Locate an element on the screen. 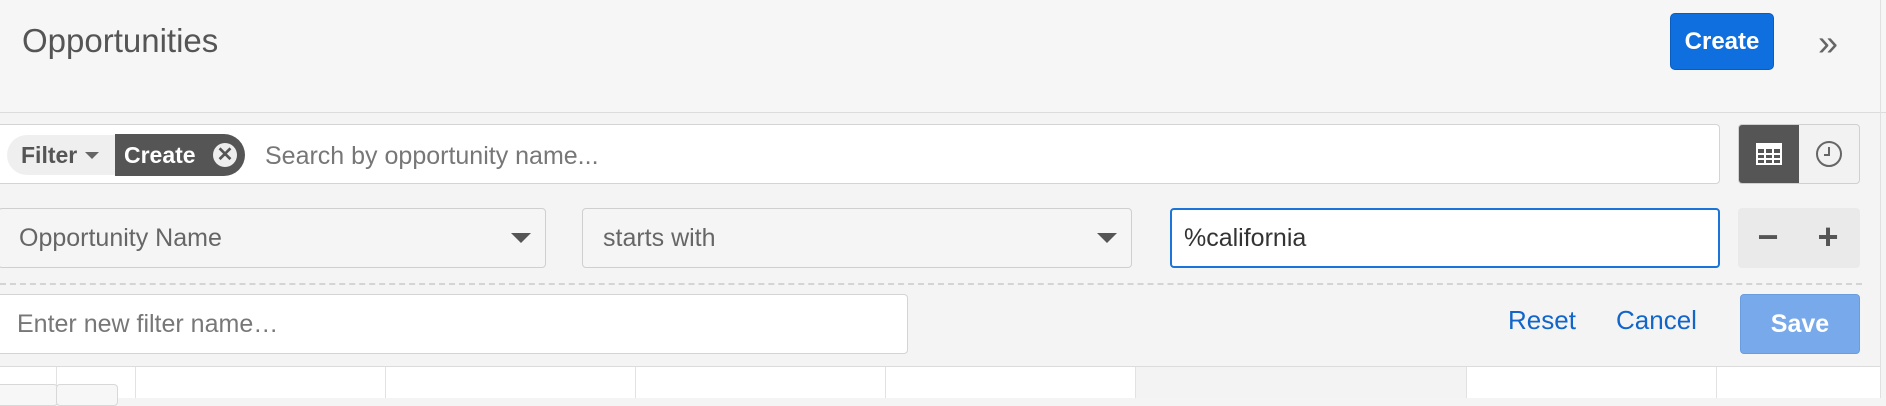 Image resolution: width=1886 pixels, height=406 pixels. table-header-cell is located at coordinates (1301, 382).